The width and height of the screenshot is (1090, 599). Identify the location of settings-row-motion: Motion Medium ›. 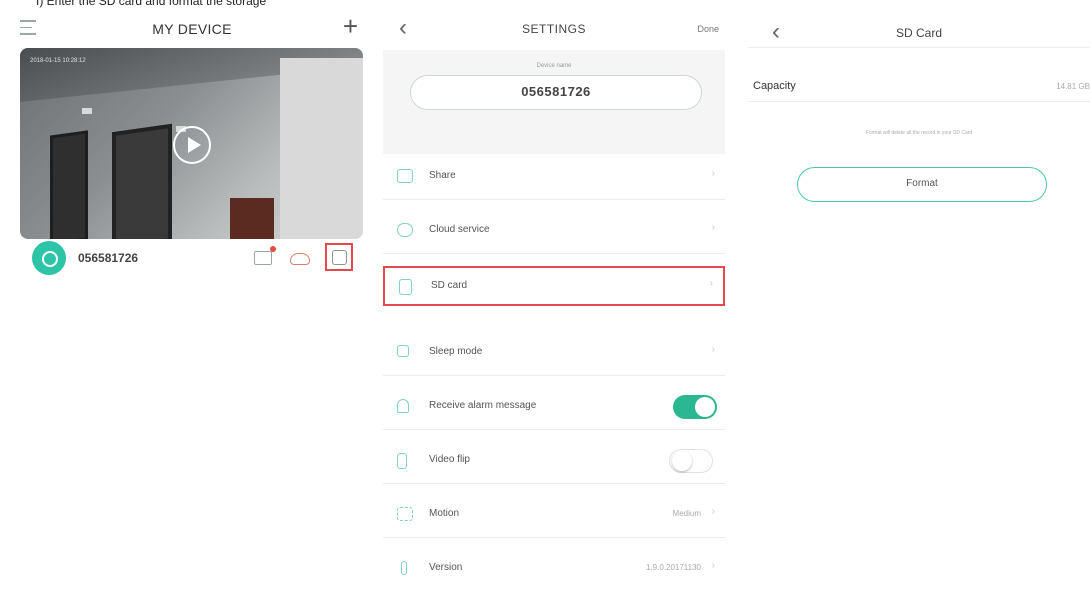
(554, 515).